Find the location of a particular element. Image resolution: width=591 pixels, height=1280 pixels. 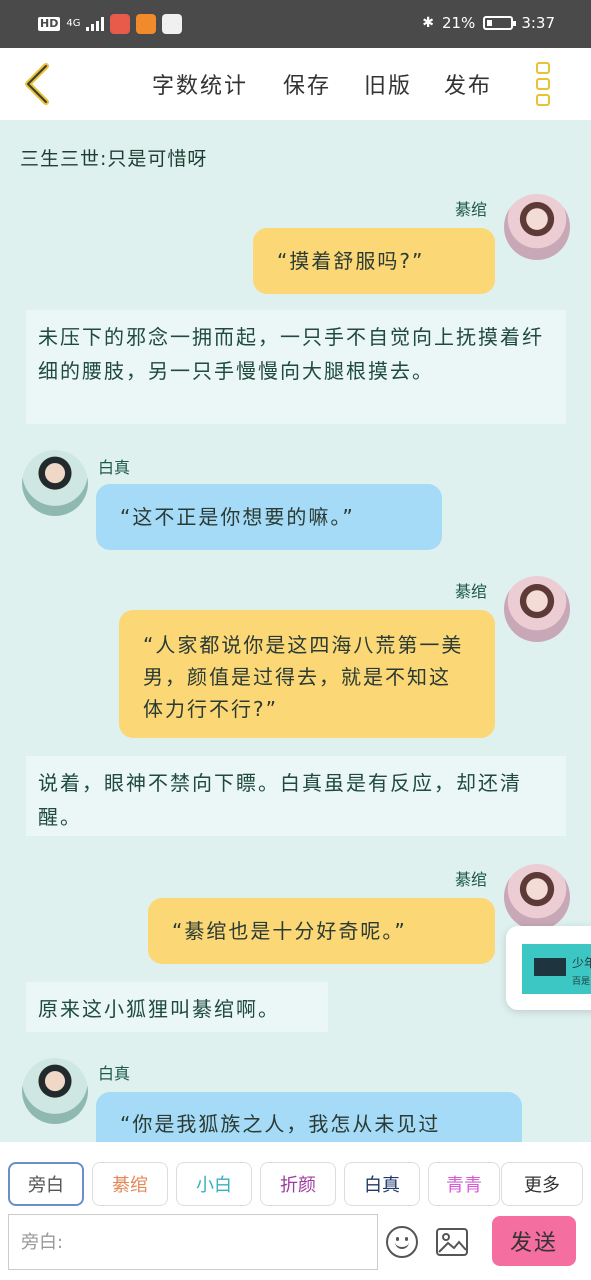

role-button-qiwan: 綦绾 is located at coordinates (130, 1184).